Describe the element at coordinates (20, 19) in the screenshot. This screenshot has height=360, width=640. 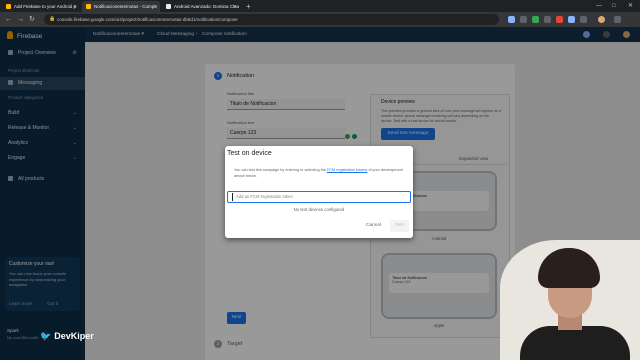
I see `forward-icon: →` at that location.